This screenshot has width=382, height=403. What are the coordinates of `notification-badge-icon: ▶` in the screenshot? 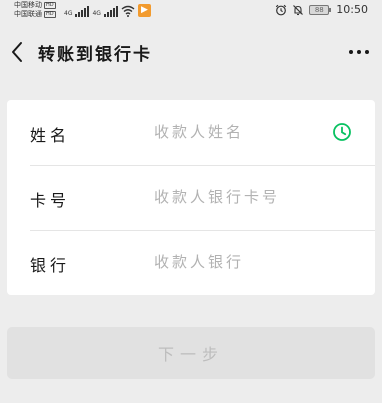 It's located at (144, 10).